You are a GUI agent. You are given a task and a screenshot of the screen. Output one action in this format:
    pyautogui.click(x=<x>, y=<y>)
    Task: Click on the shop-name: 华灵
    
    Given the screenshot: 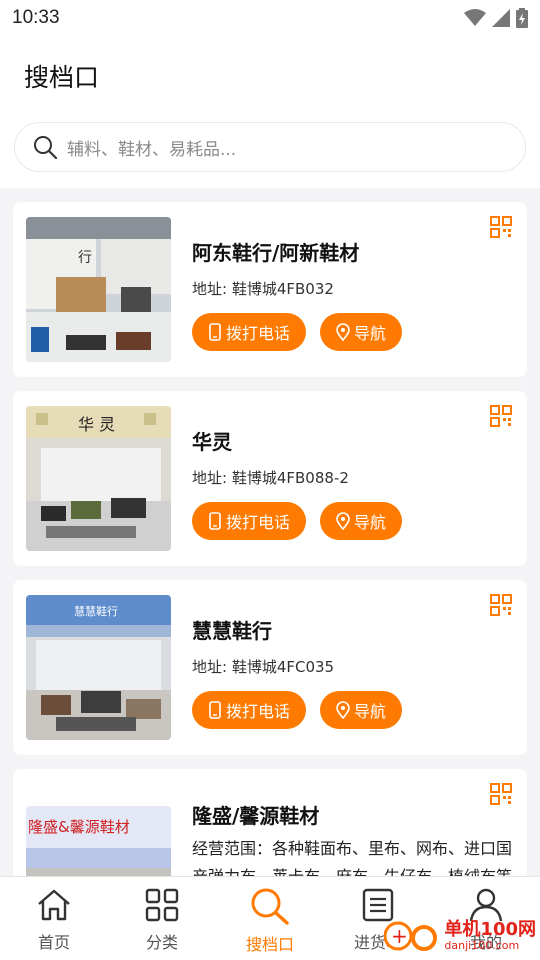 What is the action you would take?
    pyautogui.click(x=212, y=442)
    